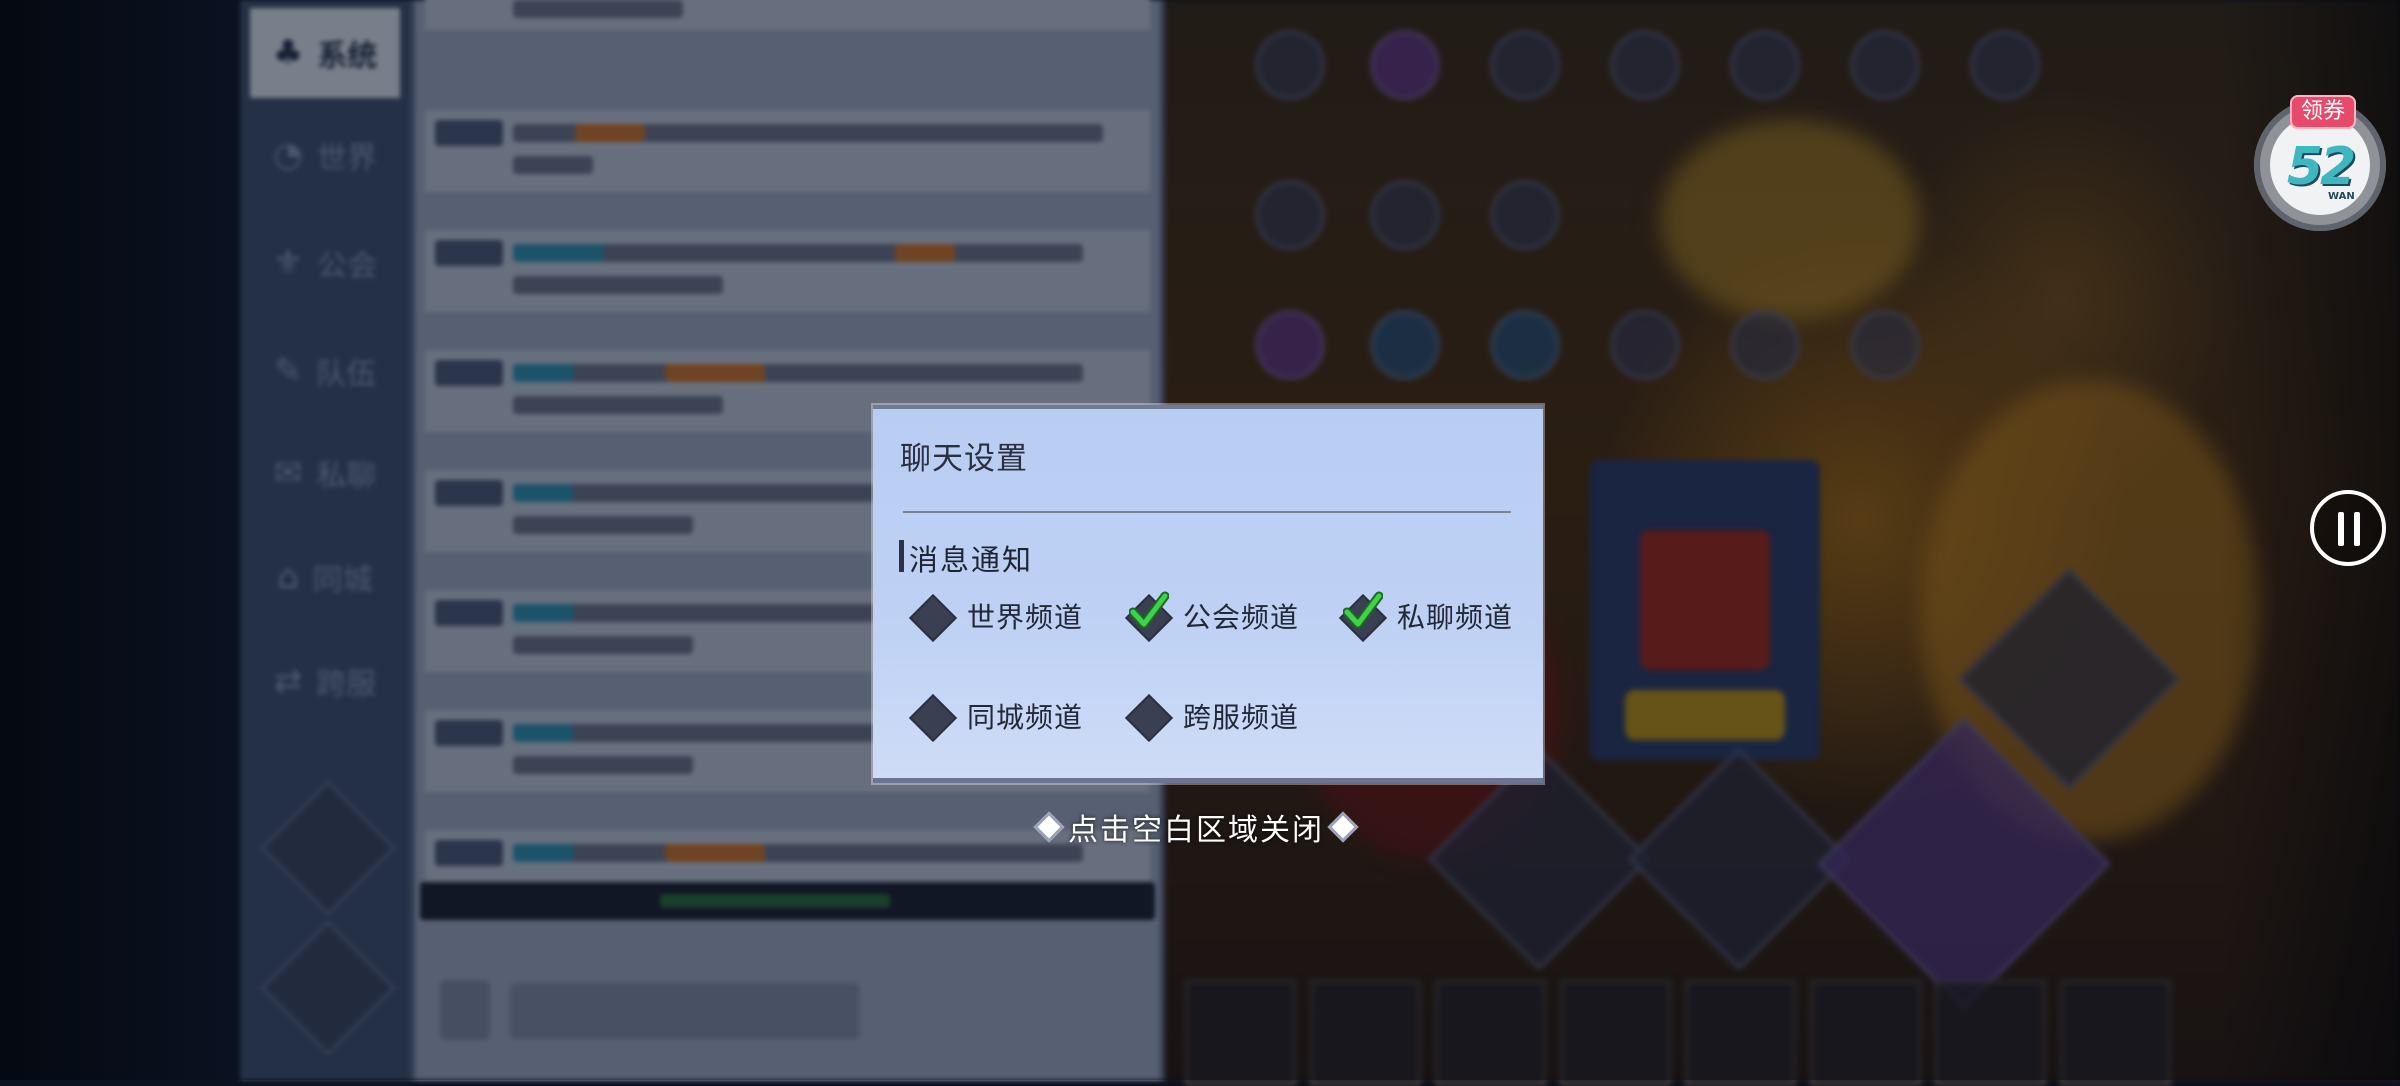  I want to click on coupon-badge: 领券, so click(2323, 112).